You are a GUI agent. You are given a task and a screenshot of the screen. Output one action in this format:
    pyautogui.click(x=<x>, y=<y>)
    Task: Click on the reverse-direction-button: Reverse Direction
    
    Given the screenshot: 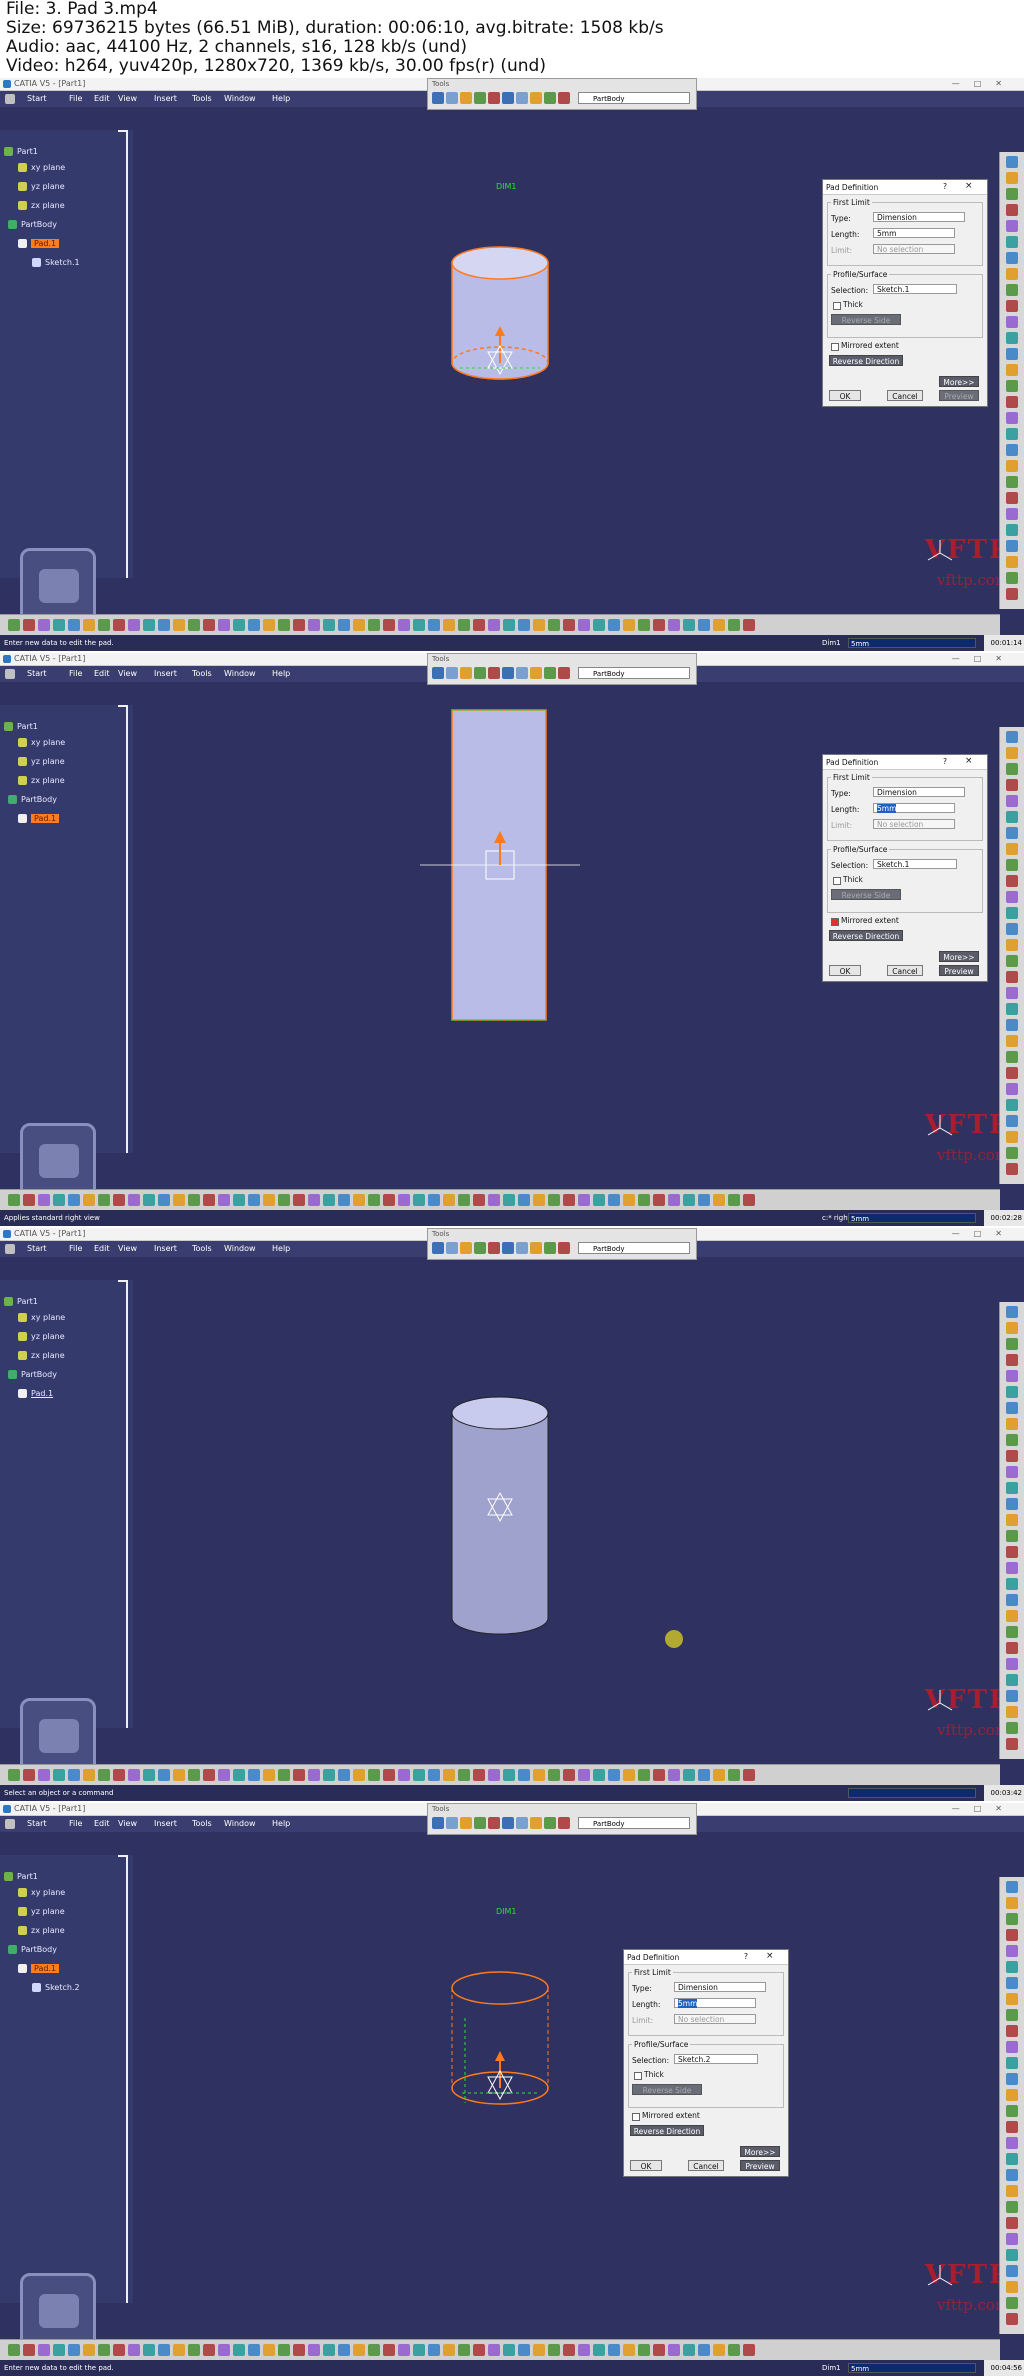 What is the action you would take?
    pyautogui.click(x=866, y=360)
    